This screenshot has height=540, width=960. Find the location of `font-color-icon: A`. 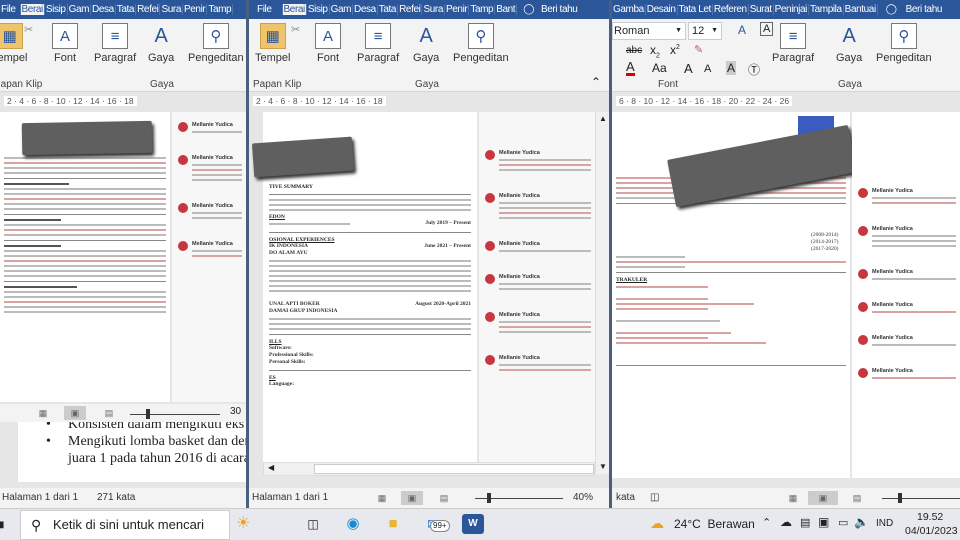

font-color-icon: A is located at coordinates (630, 68).